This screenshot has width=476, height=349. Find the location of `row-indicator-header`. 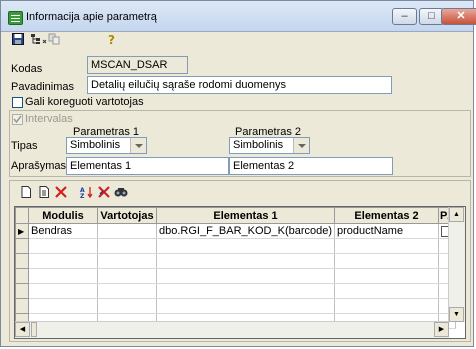

row-indicator-header is located at coordinates (22, 215).